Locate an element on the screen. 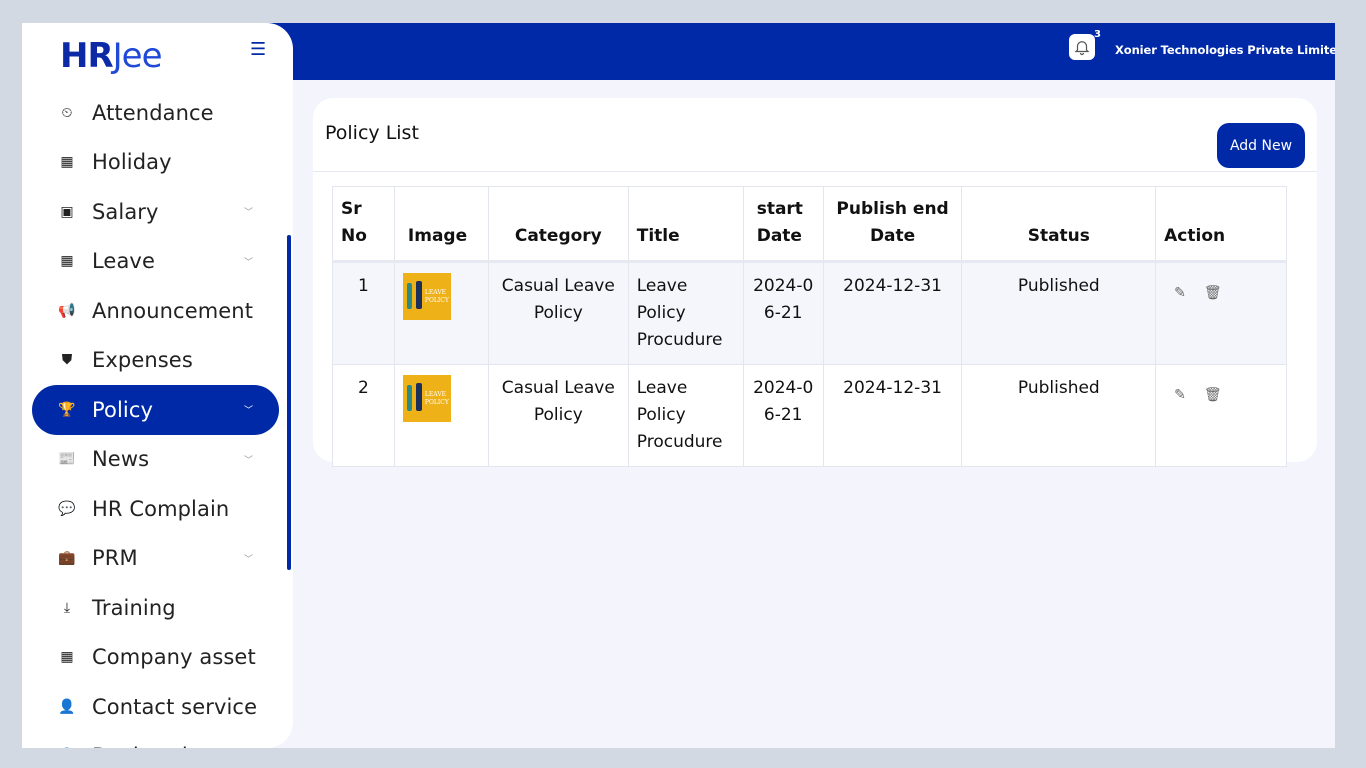  cell-sr-no: 1 is located at coordinates (363, 313).